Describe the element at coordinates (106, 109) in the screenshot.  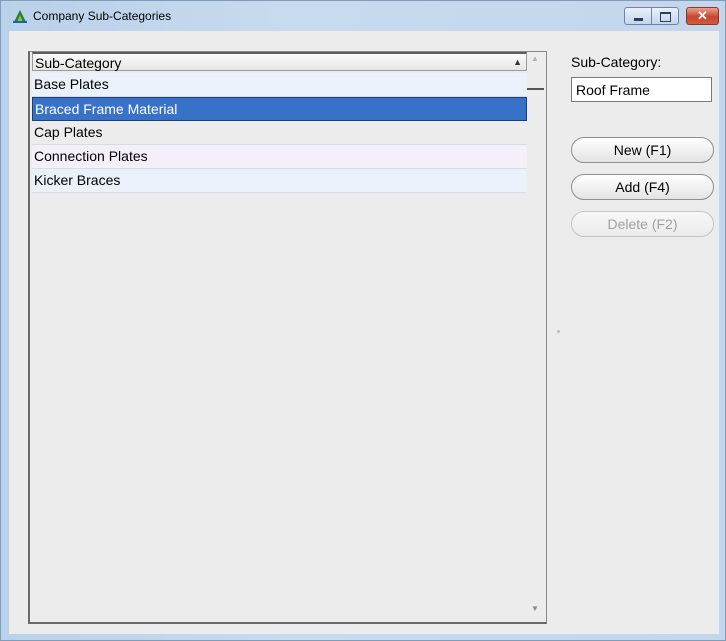
I see `row-label: Braced Frame Material` at that location.